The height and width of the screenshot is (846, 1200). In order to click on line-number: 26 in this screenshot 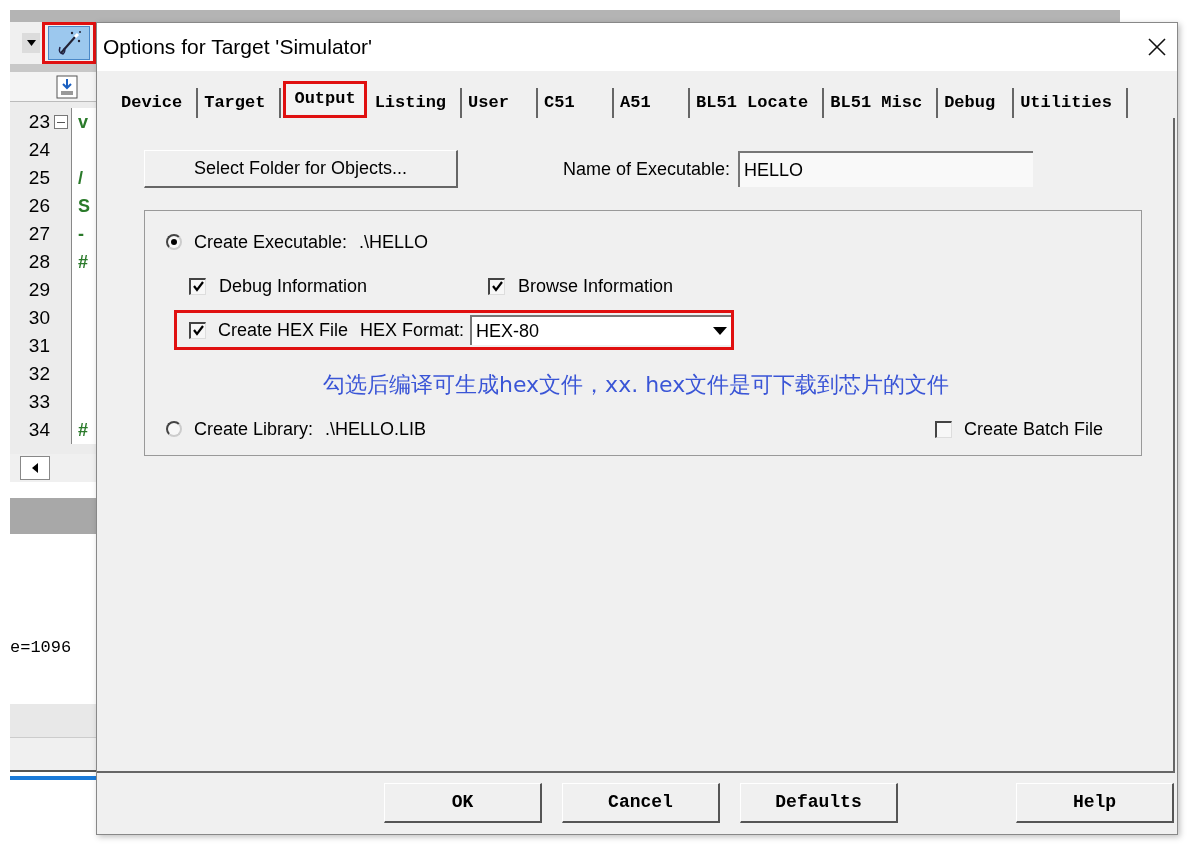, I will do `click(38, 205)`.